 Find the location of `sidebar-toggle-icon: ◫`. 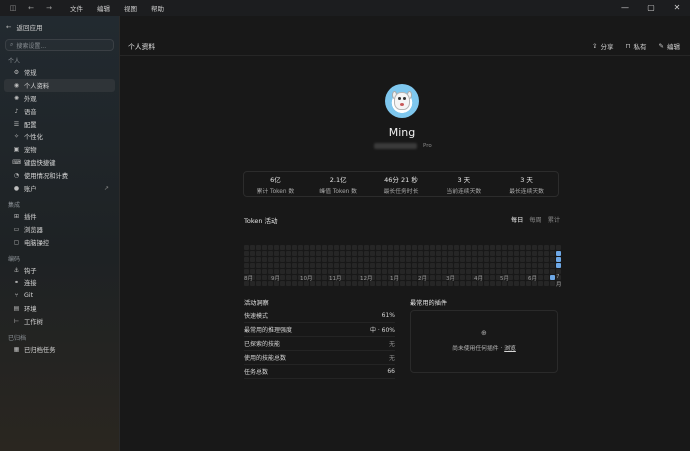

sidebar-toggle-icon: ◫ is located at coordinates (13, 8).